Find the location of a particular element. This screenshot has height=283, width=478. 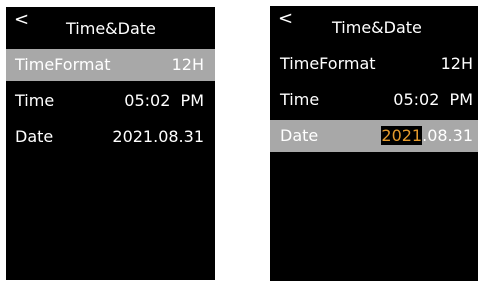

date-value-editor: 2021.08.31 is located at coordinates (427, 136).